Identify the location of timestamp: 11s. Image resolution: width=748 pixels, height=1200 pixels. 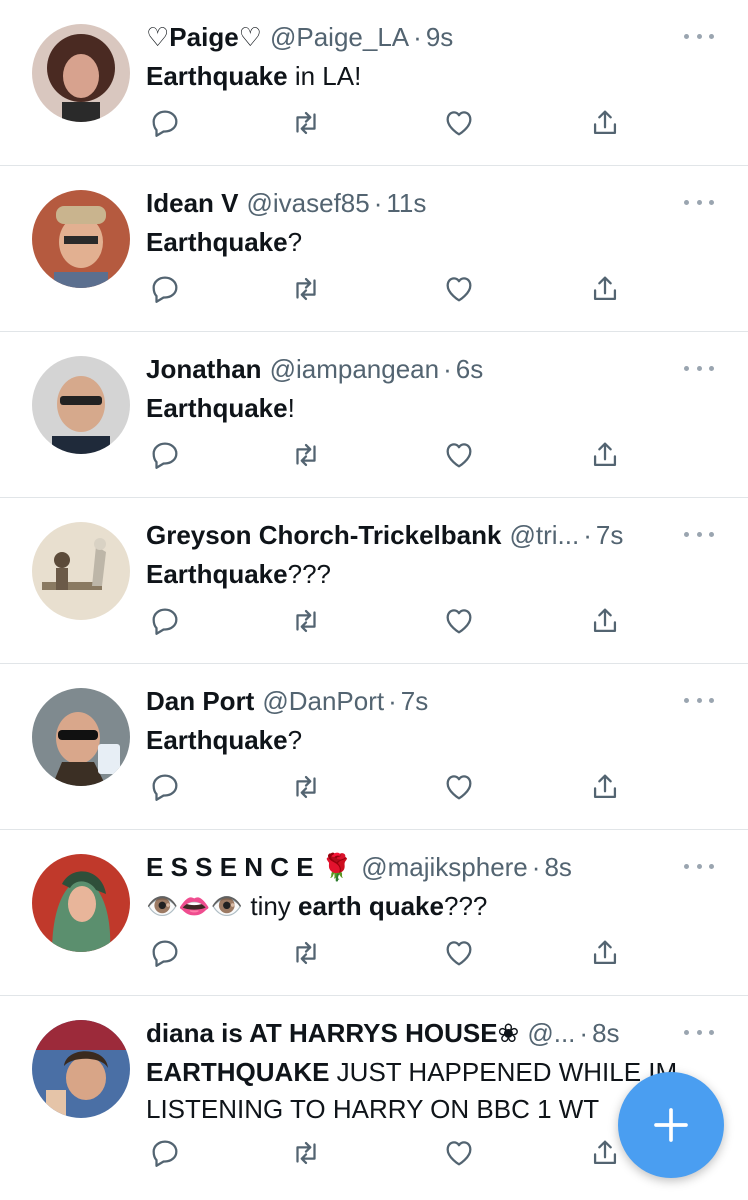
(406, 203).